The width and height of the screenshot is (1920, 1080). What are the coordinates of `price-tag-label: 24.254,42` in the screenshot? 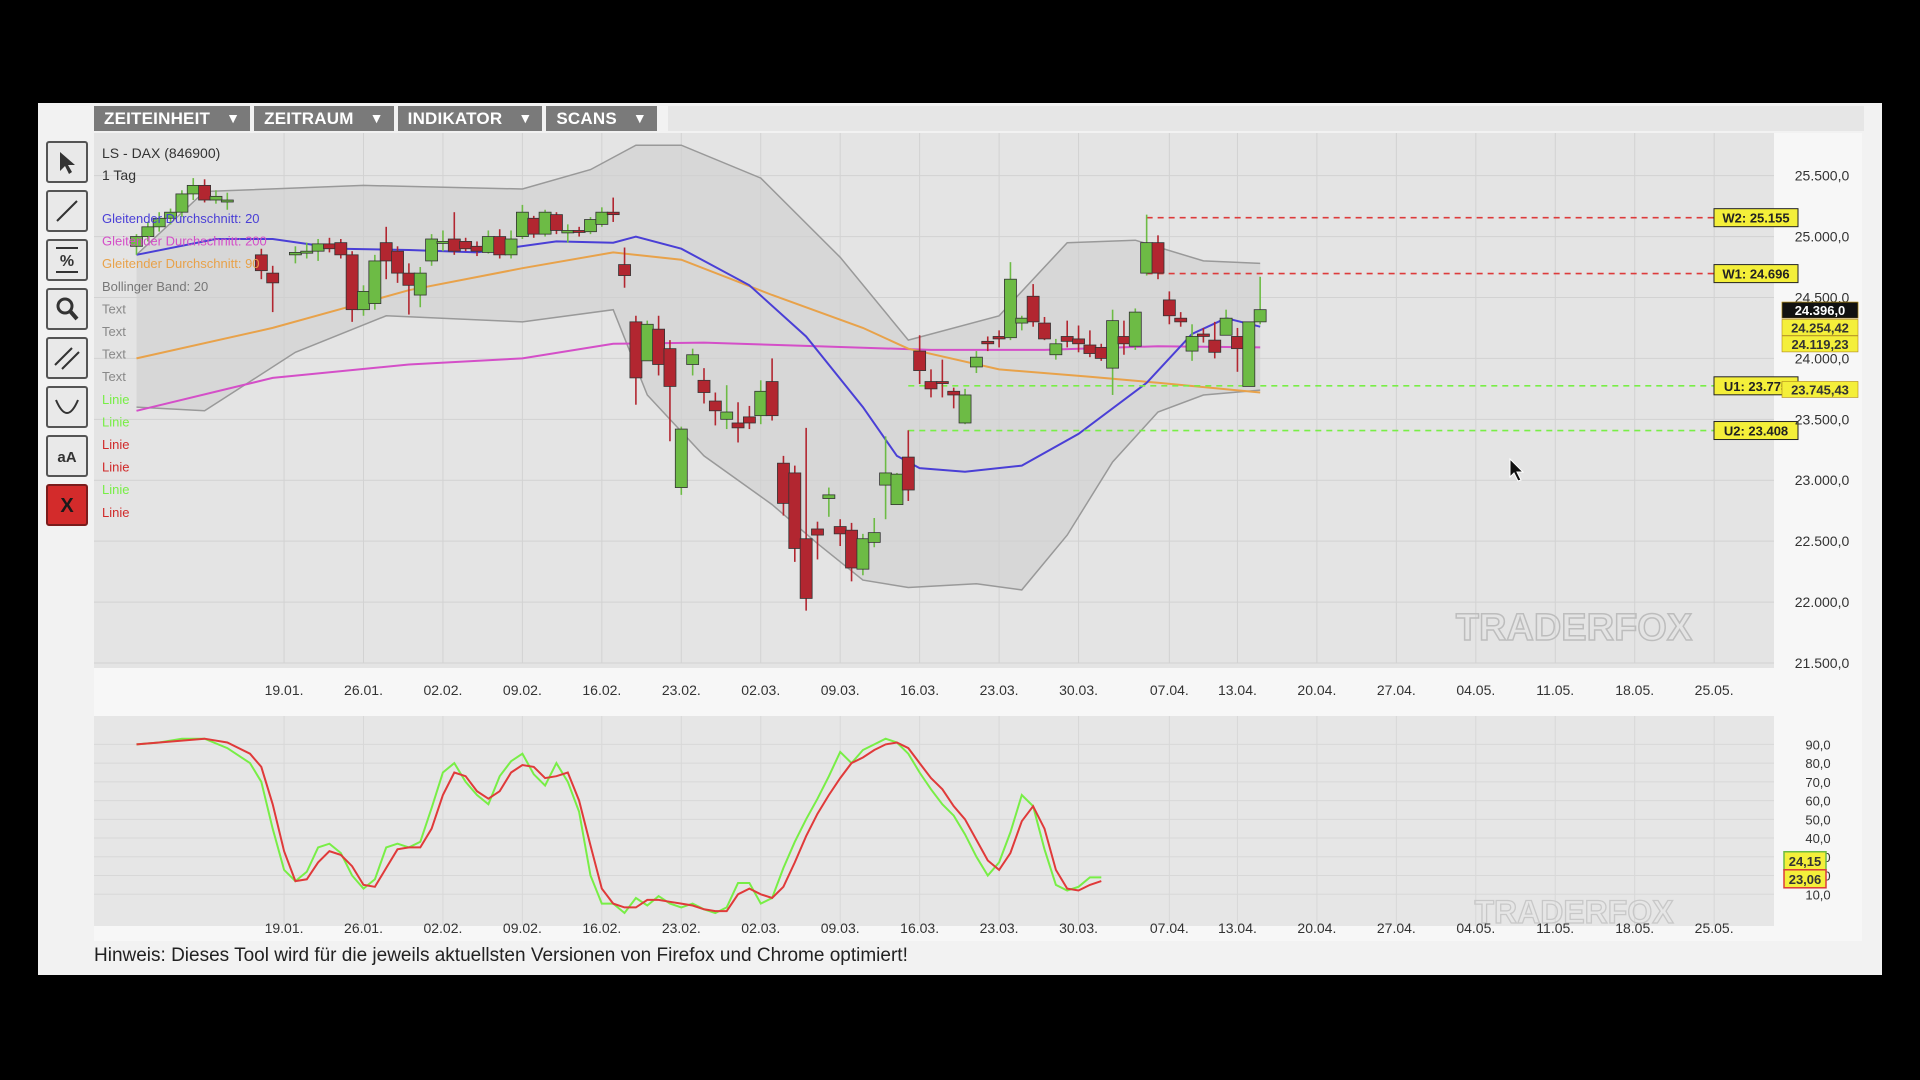 It's located at (1820, 327).